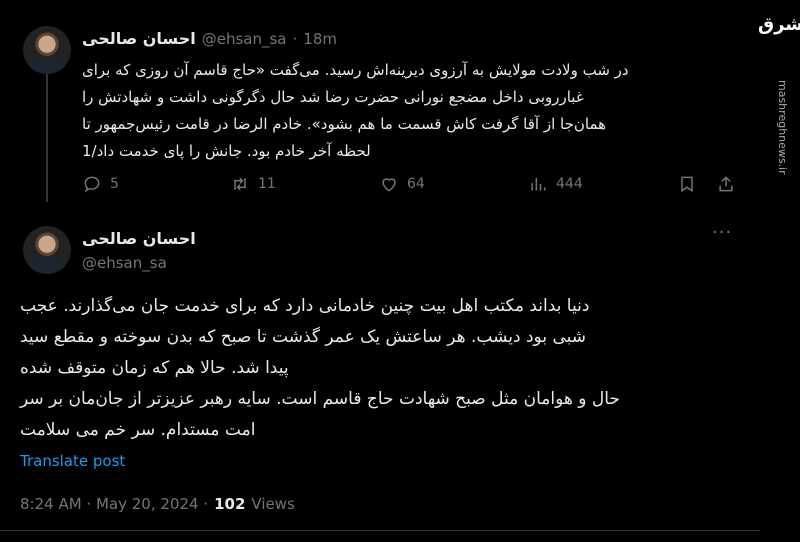 The height and width of the screenshot is (542, 800). Describe the element at coordinates (114, 504) in the screenshot. I see `timestamp: 8:24 AM · May 20, 2024 ·` at that location.